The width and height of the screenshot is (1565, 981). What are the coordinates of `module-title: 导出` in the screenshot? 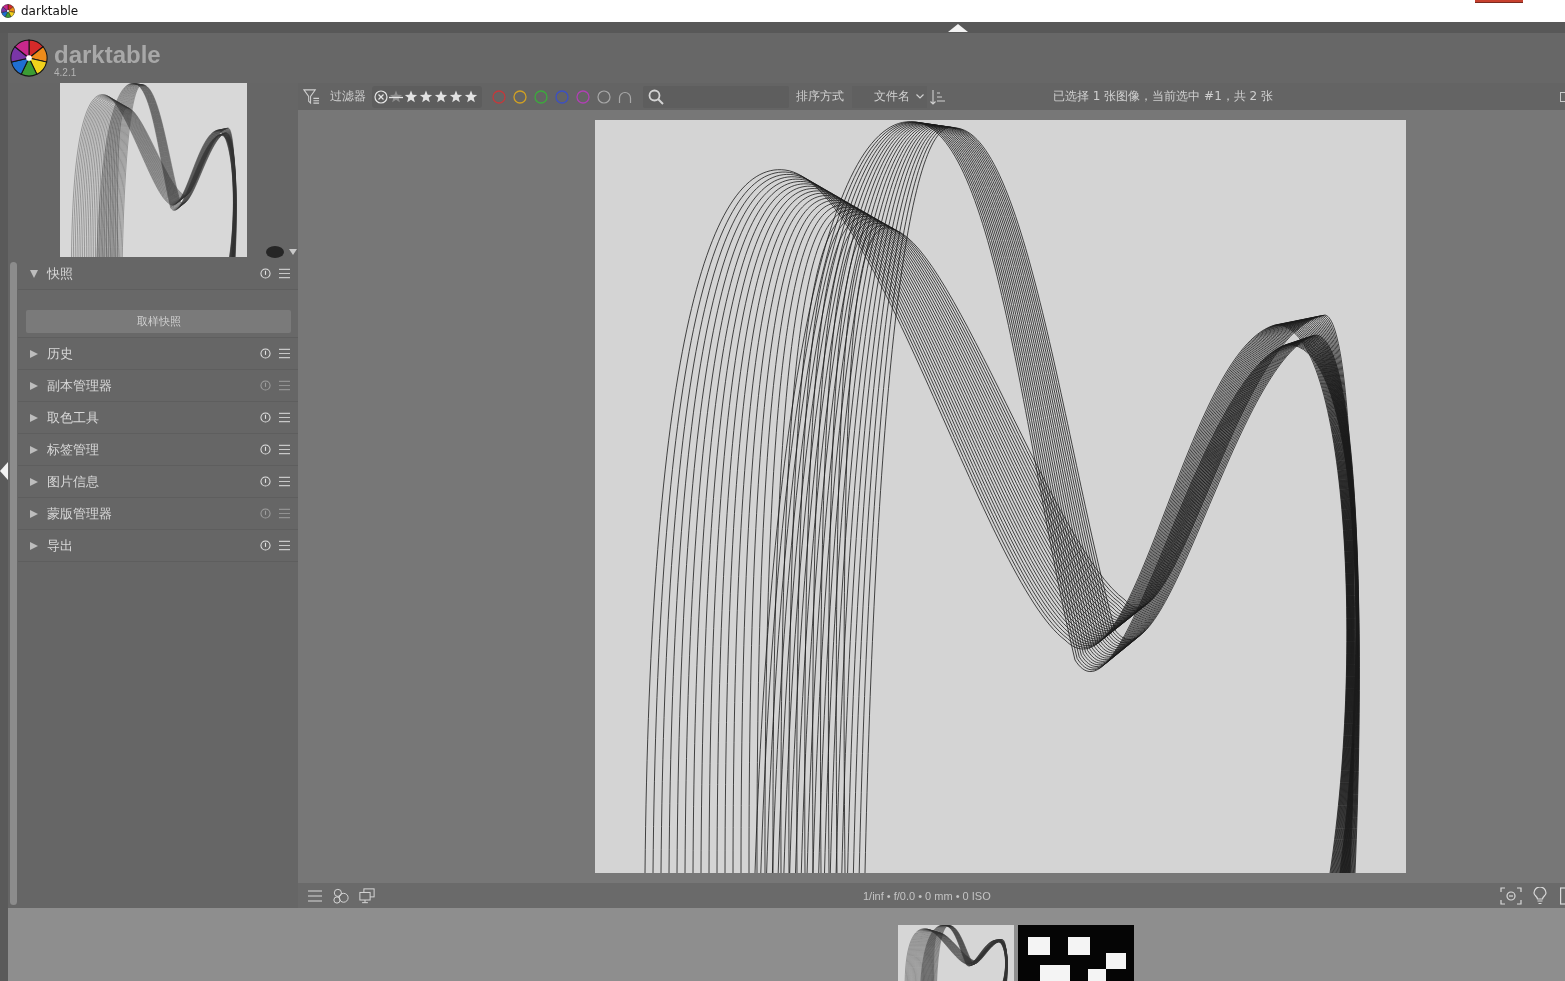 It's located at (60, 545).